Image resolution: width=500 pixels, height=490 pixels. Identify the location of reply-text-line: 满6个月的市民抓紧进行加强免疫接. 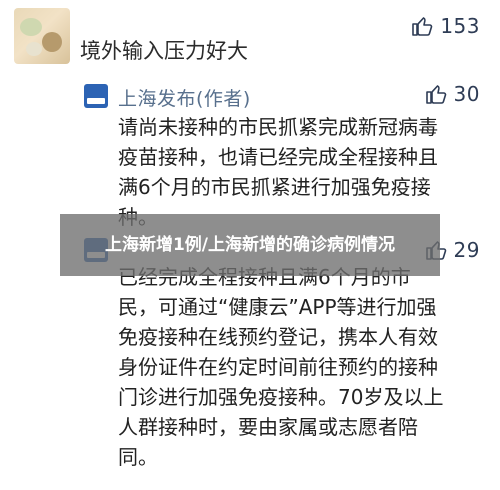
(274, 187).